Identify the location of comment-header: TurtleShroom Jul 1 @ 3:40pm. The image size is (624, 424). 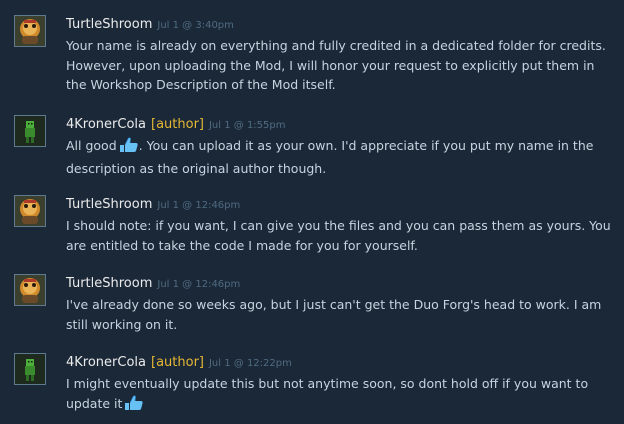
(150, 24).